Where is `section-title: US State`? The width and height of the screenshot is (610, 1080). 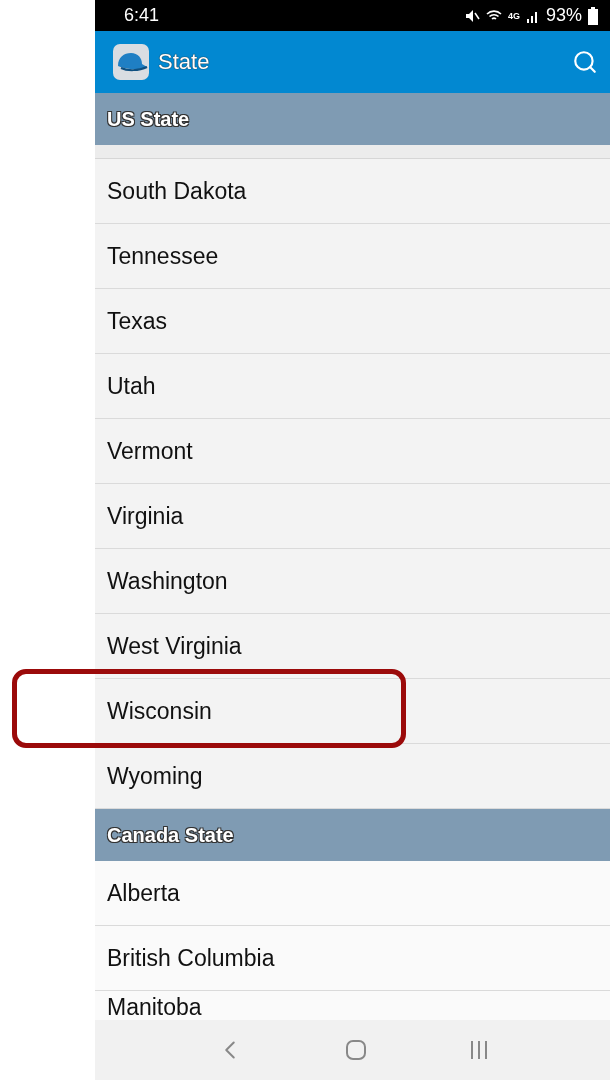
section-title: US State is located at coordinates (148, 119).